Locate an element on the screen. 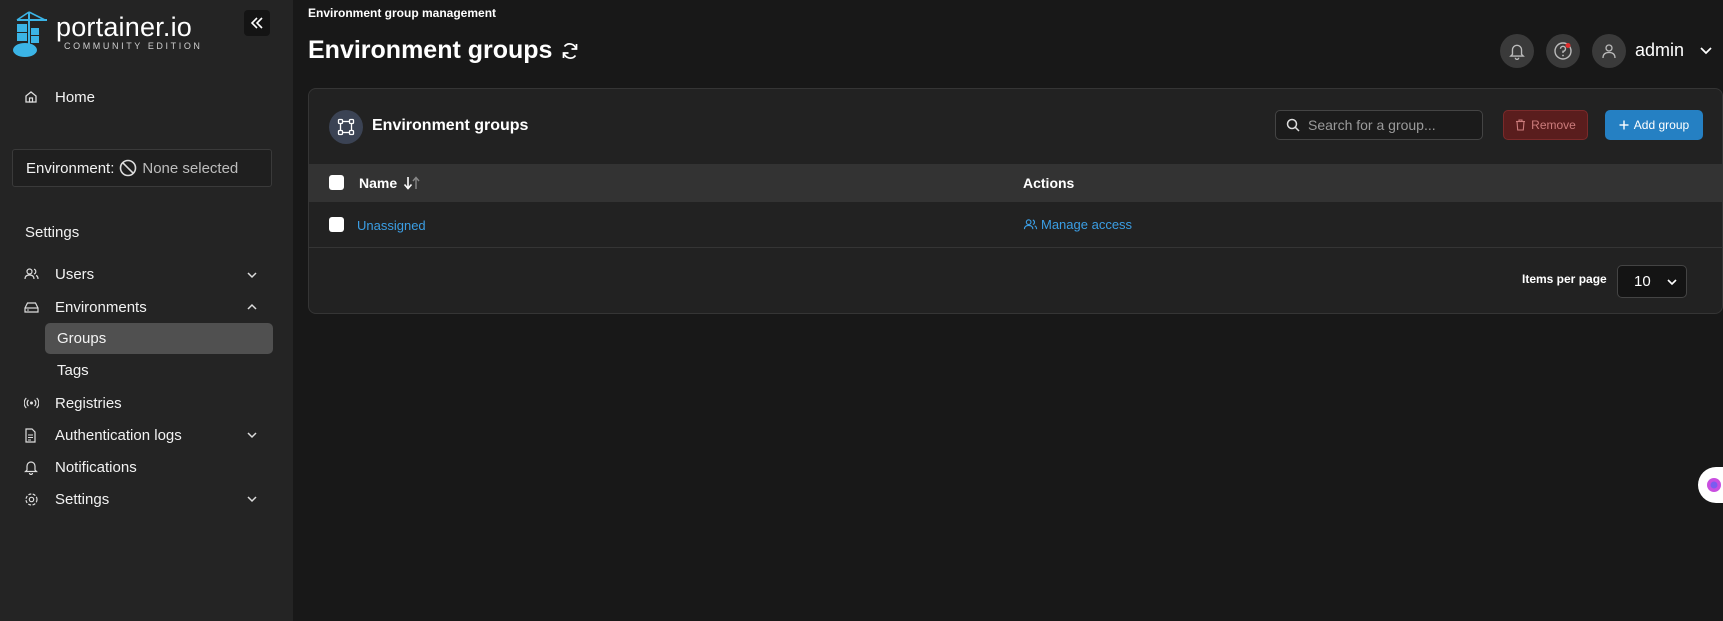  search-box is located at coordinates (1379, 125).